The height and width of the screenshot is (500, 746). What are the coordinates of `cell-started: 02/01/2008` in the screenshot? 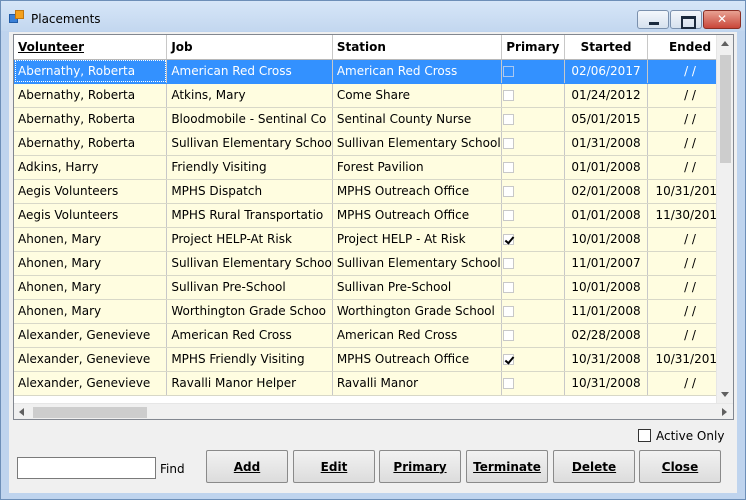 It's located at (606, 191).